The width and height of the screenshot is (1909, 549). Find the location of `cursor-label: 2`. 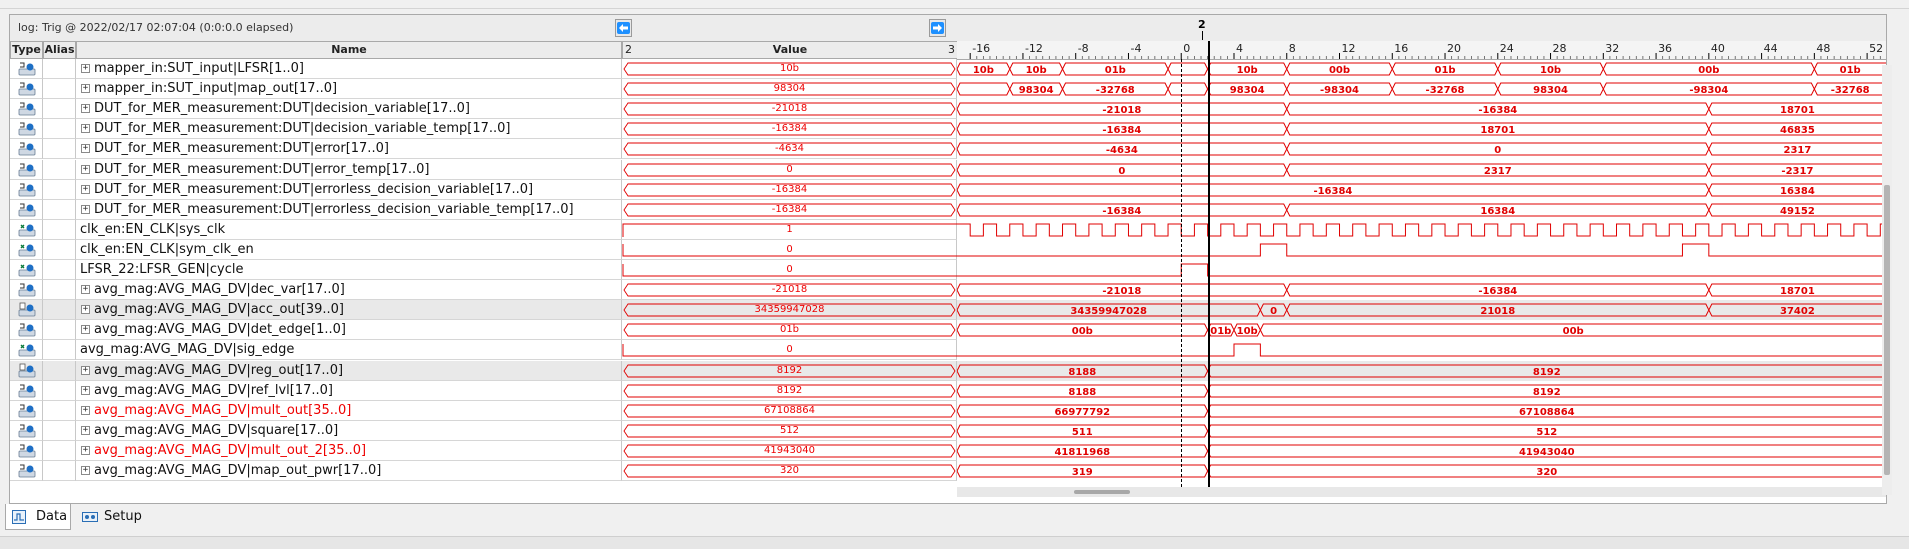

cursor-label: 2 is located at coordinates (1202, 24).